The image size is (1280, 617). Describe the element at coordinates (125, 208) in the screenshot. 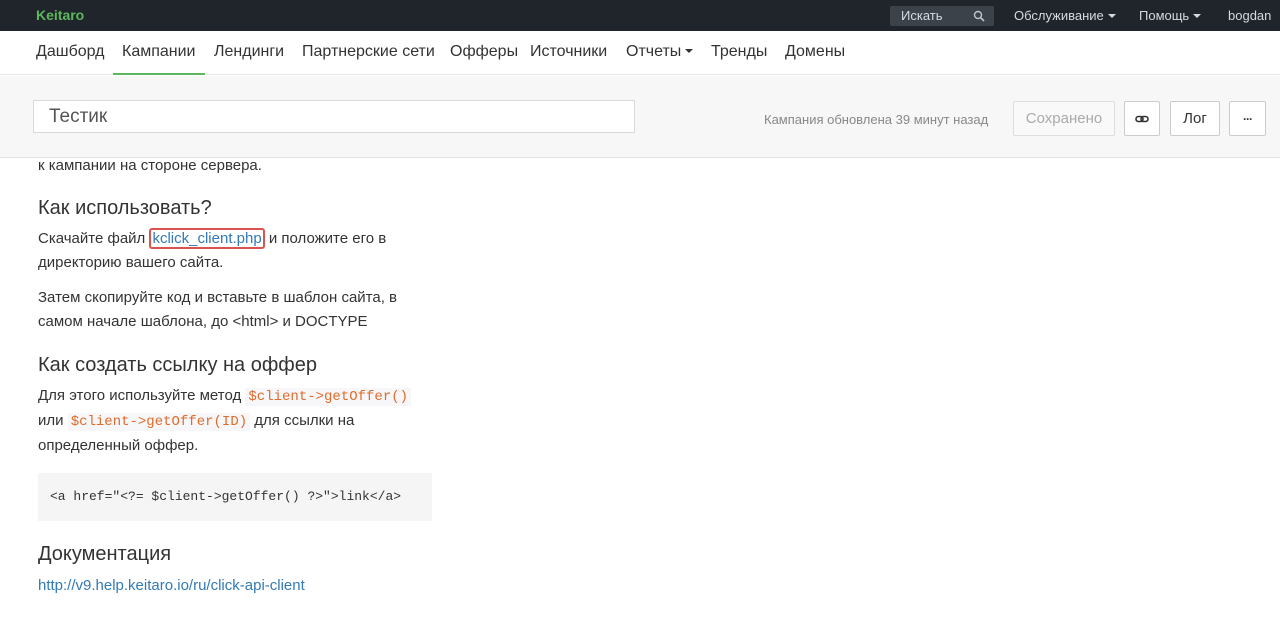

I see `how-to-use-heading: Как использовать?` at that location.